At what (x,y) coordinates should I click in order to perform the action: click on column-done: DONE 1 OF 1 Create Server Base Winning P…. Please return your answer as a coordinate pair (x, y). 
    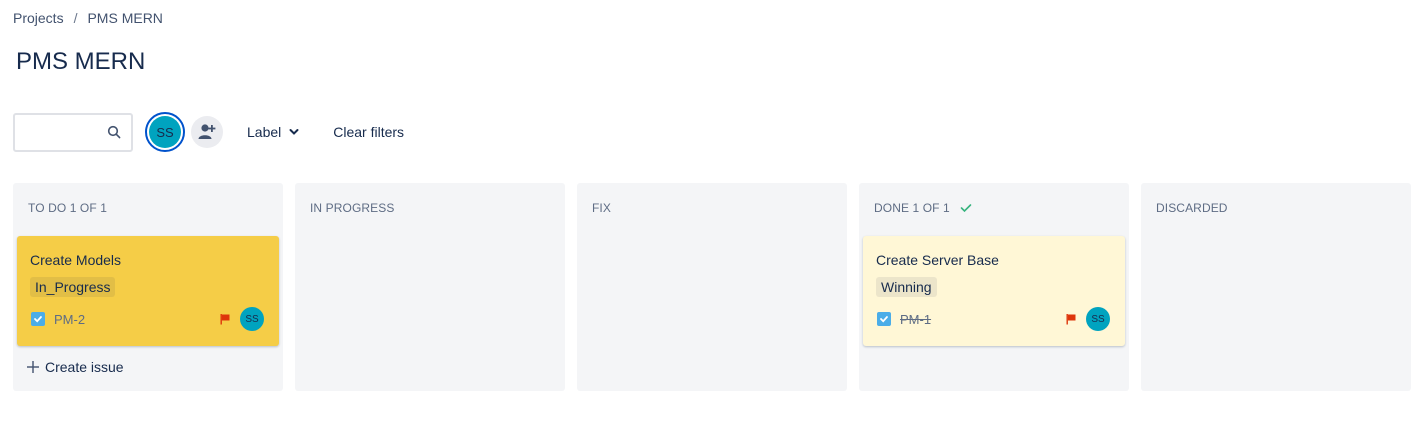
    Looking at the image, I should click on (994, 287).